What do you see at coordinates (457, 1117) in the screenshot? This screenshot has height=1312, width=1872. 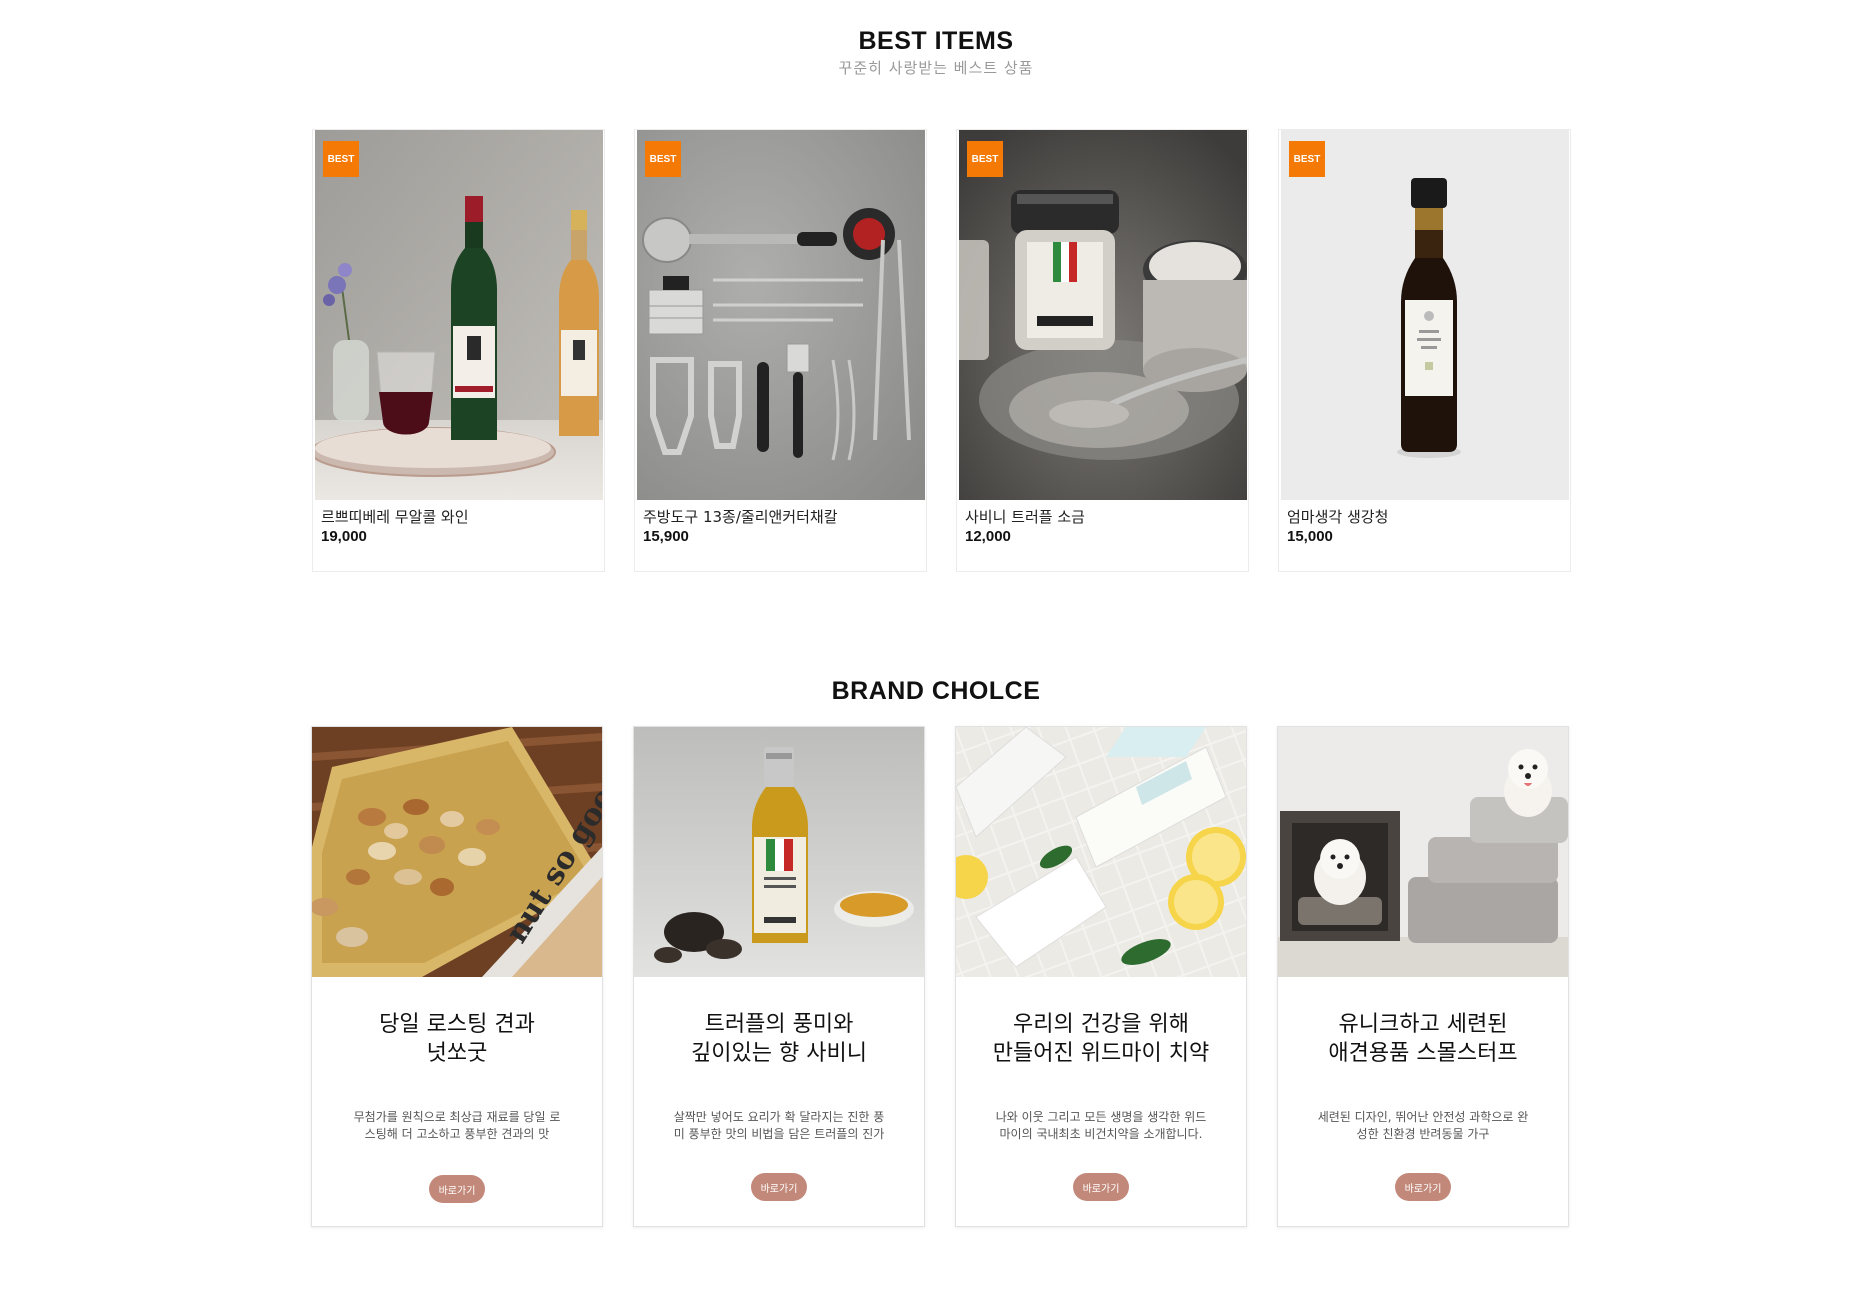 I see `brand-desc-line1: 무첨가를 원칙으로 최상급 재료를 당일 로` at bounding box center [457, 1117].